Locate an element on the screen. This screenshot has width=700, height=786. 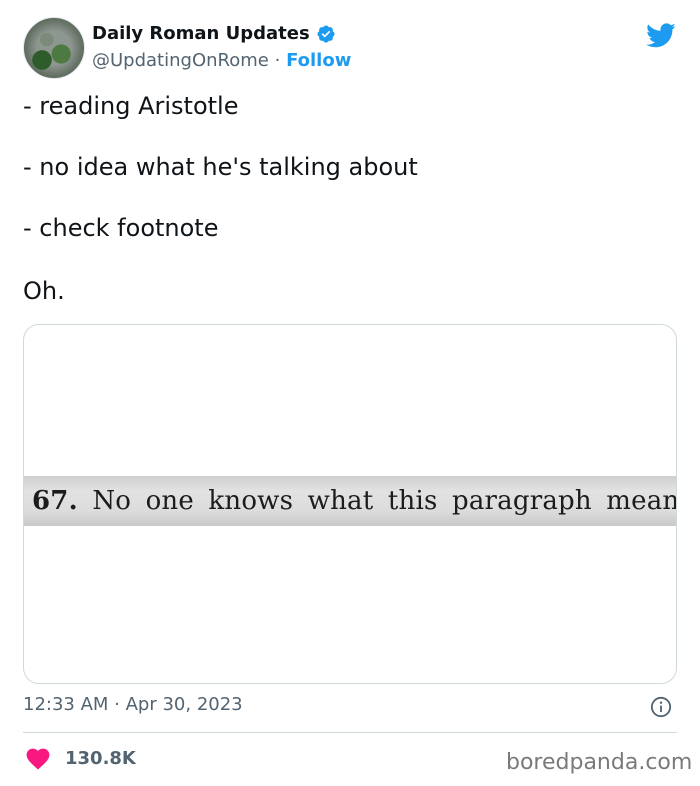
tweet-line-4: Oh. is located at coordinates (44, 291).